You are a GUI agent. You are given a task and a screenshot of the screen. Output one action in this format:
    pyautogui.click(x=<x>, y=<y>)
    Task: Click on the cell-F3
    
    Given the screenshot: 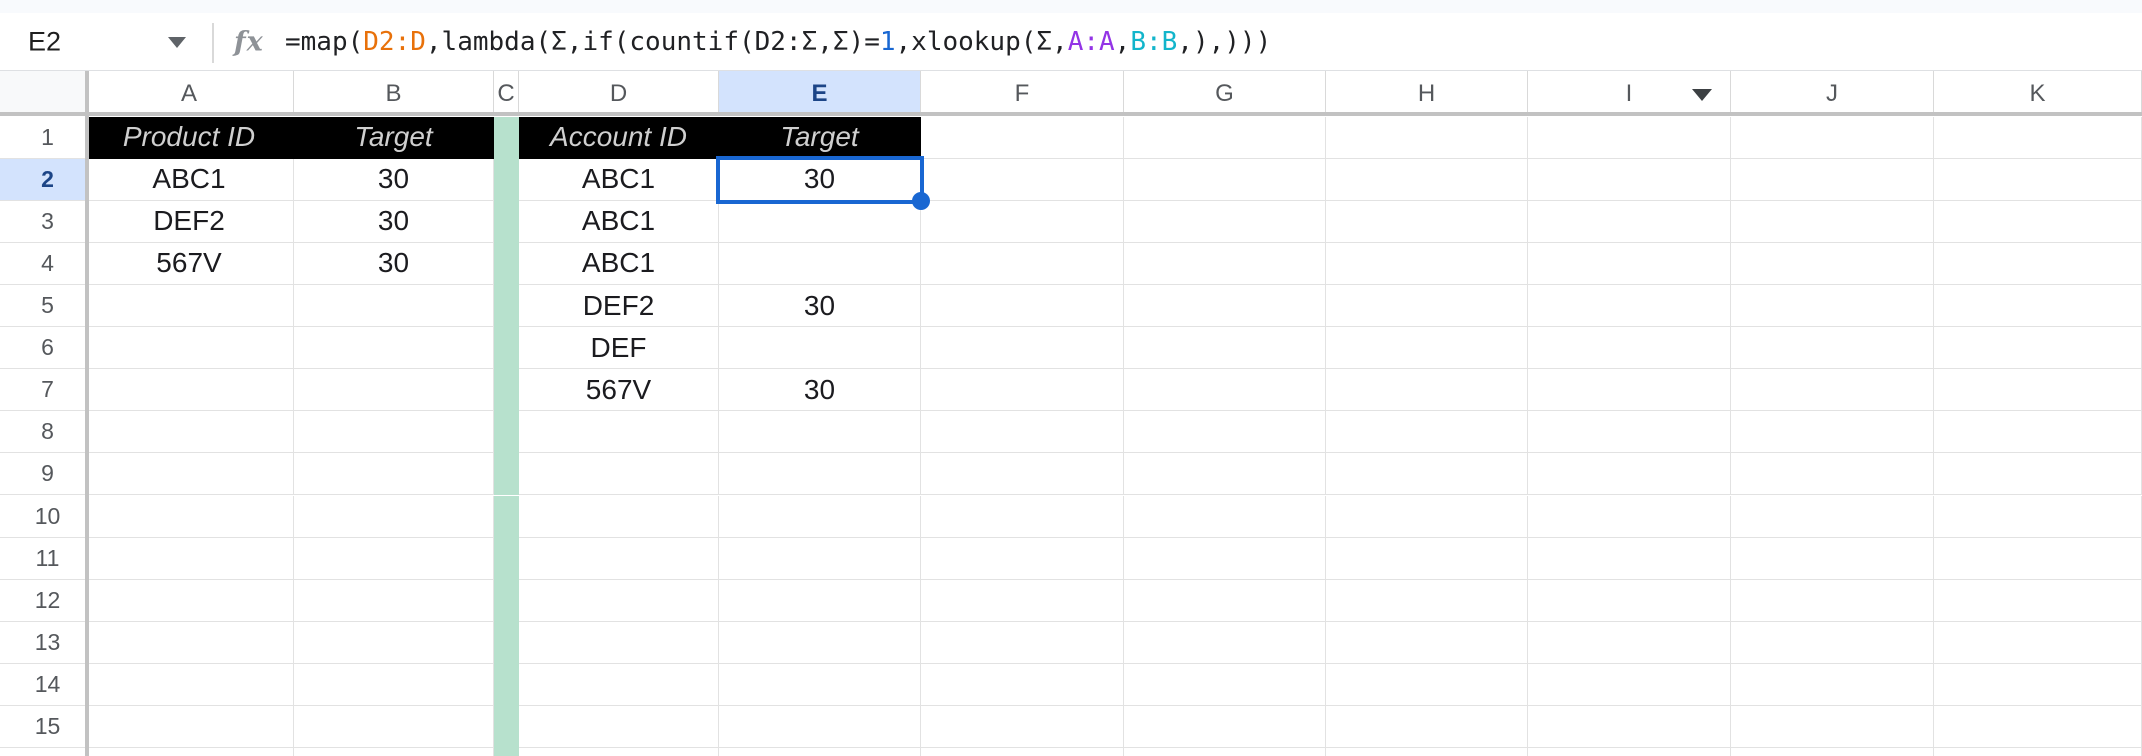 What is the action you would take?
    pyautogui.click(x=1022, y=221)
    